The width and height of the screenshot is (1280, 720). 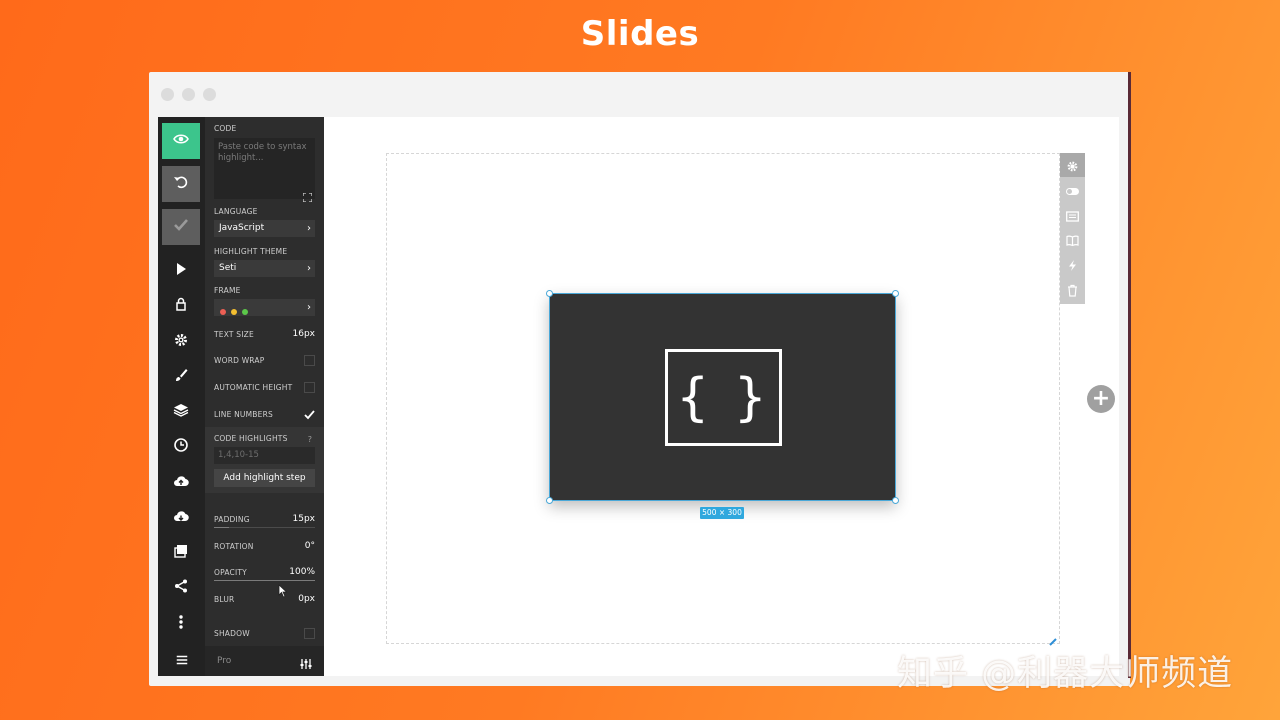 I want to click on padding-label: PADDING, so click(x=232, y=519).